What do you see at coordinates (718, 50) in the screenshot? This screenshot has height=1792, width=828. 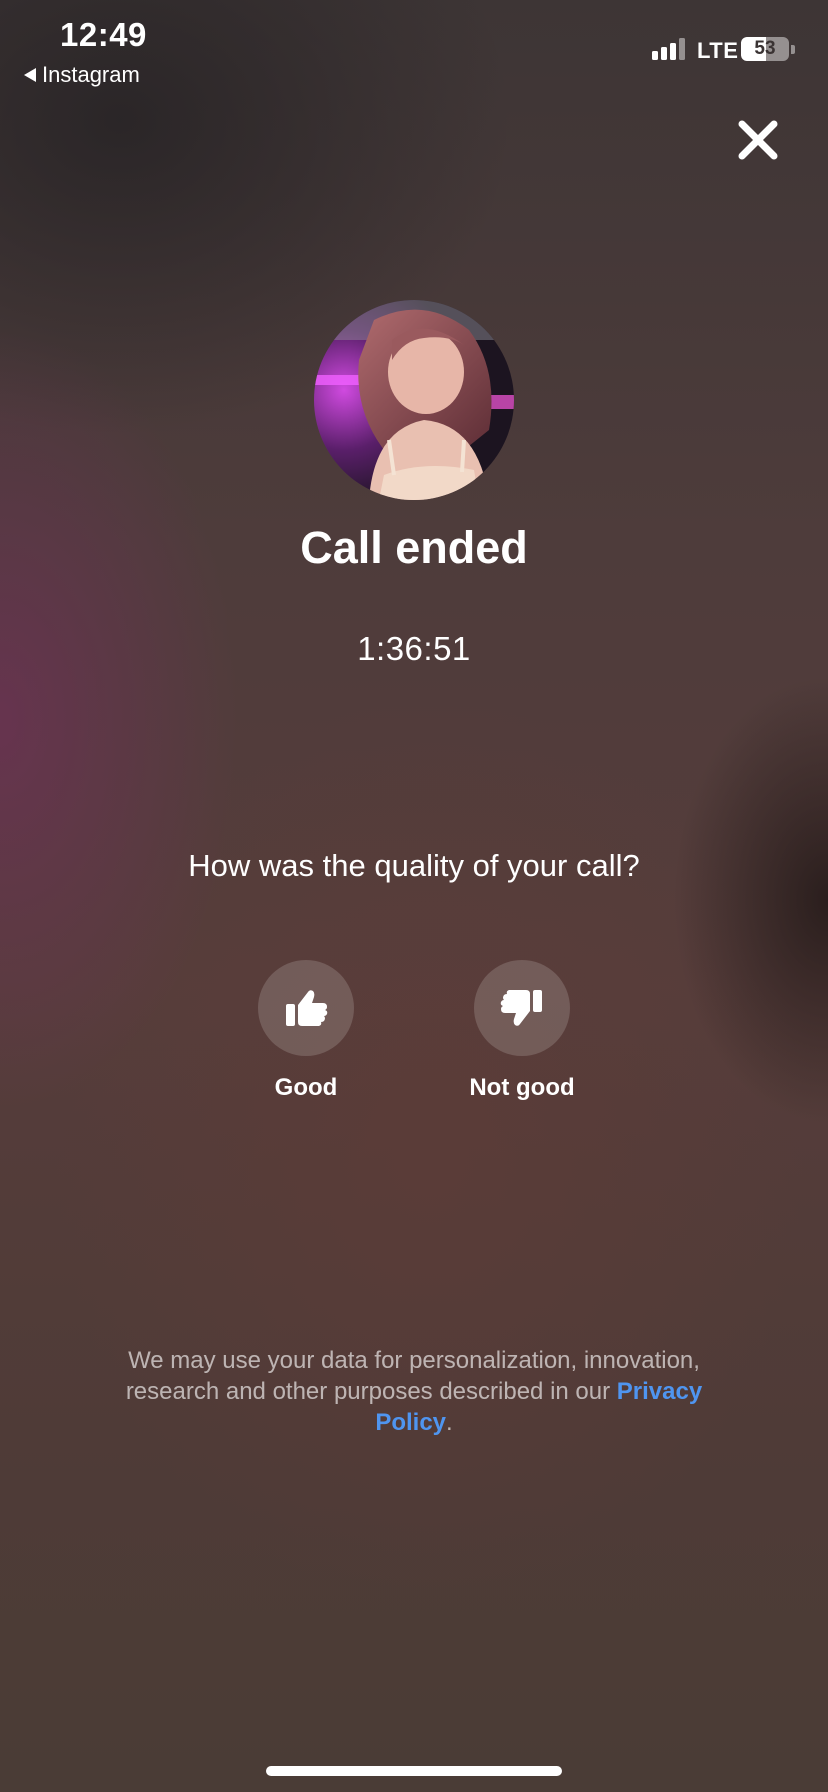 I see `network-type: LTE` at bounding box center [718, 50].